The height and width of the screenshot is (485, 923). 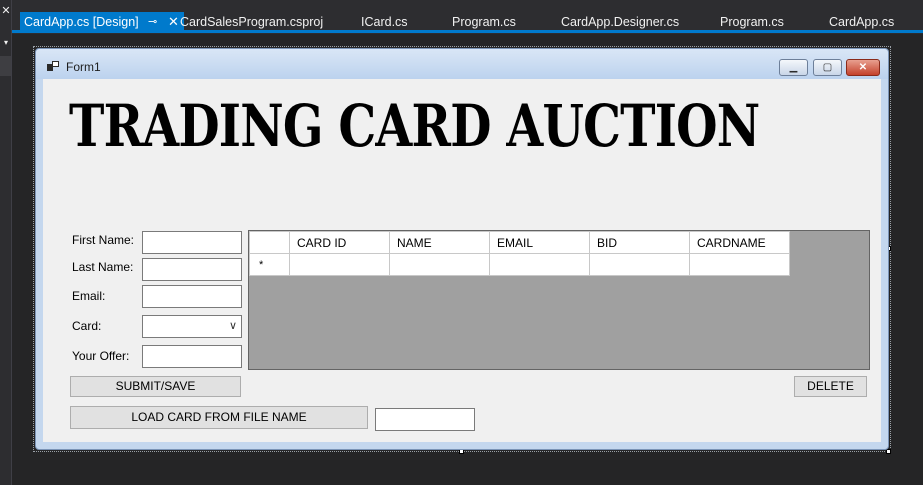 I want to click on tab-program-cs: Program.cs, so click(x=484, y=22).